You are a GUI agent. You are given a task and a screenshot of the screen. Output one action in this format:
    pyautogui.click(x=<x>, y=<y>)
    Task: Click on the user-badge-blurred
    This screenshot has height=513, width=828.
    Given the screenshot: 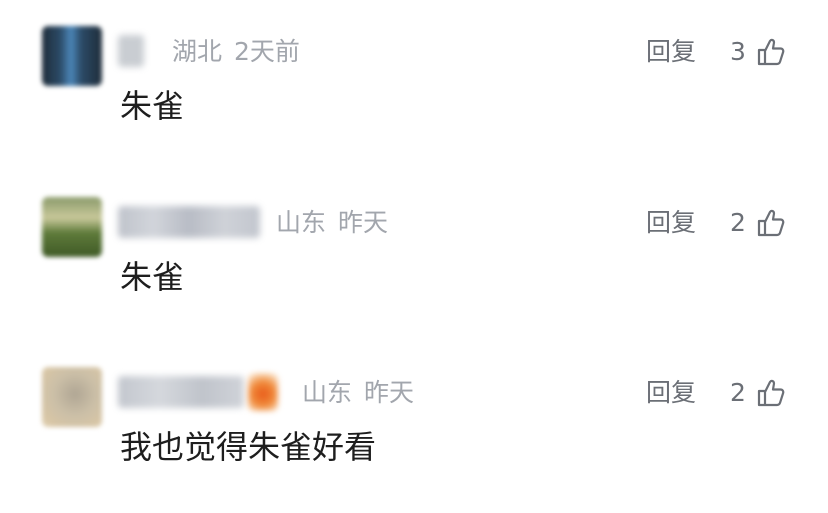 What is the action you would take?
    pyautogui.click(x=263, y=392)
    